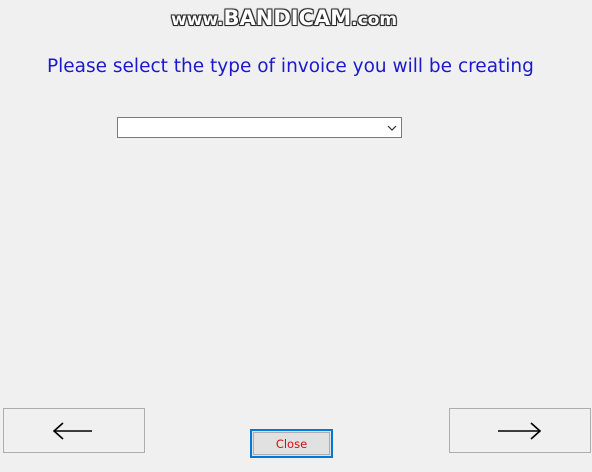 The image size is (592, 472). I want to click on right-arrow-icon, so click(520, 430).